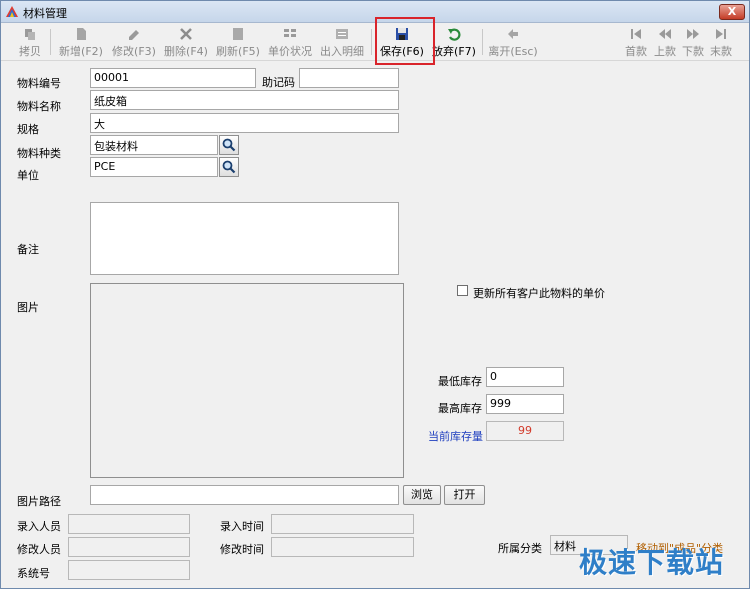 Image resolution: width=750 pixels, height=589 pixels. I want to click on browse-button: 浏览, so click(422, 495).